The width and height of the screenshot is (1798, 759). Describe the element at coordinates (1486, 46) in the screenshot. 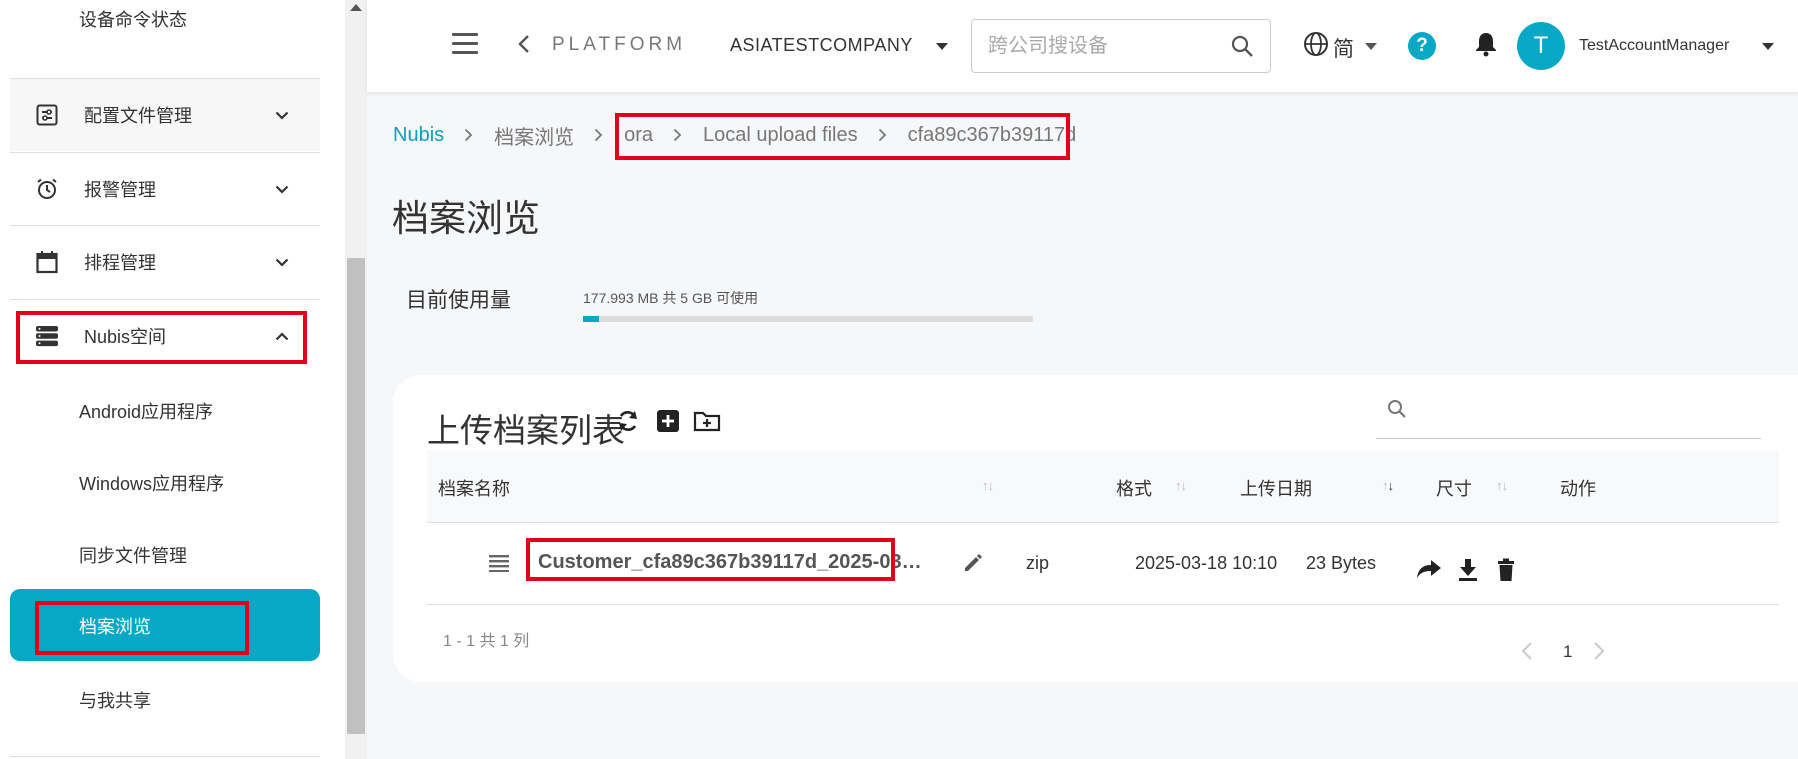

I see `bell-icon` at that location.